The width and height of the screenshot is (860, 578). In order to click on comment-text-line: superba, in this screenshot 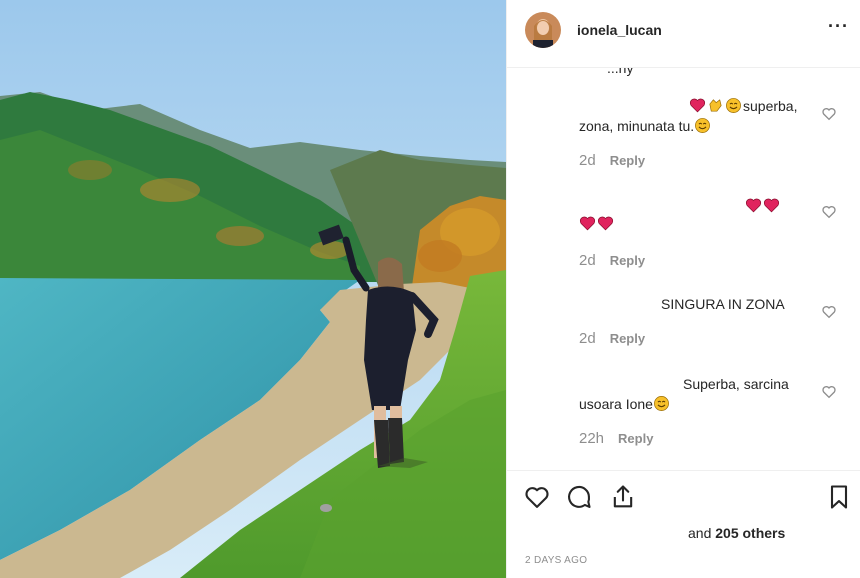, I will do `click(743, 106)`.